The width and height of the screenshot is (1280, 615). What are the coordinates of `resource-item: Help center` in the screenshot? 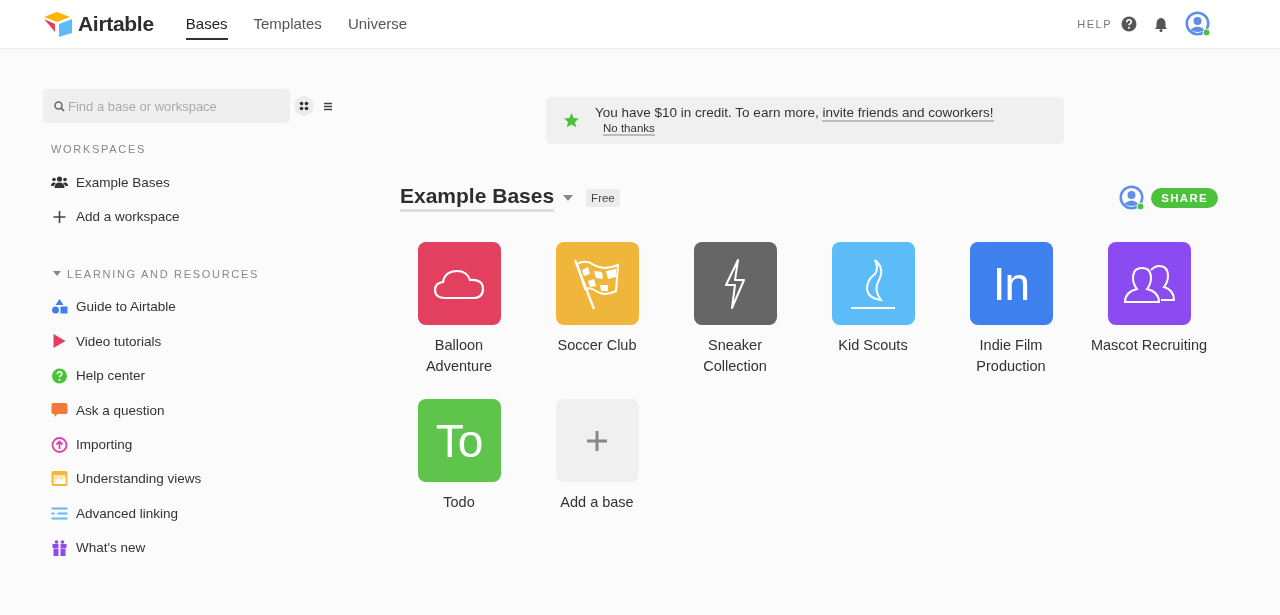 It's located at (94, 375).